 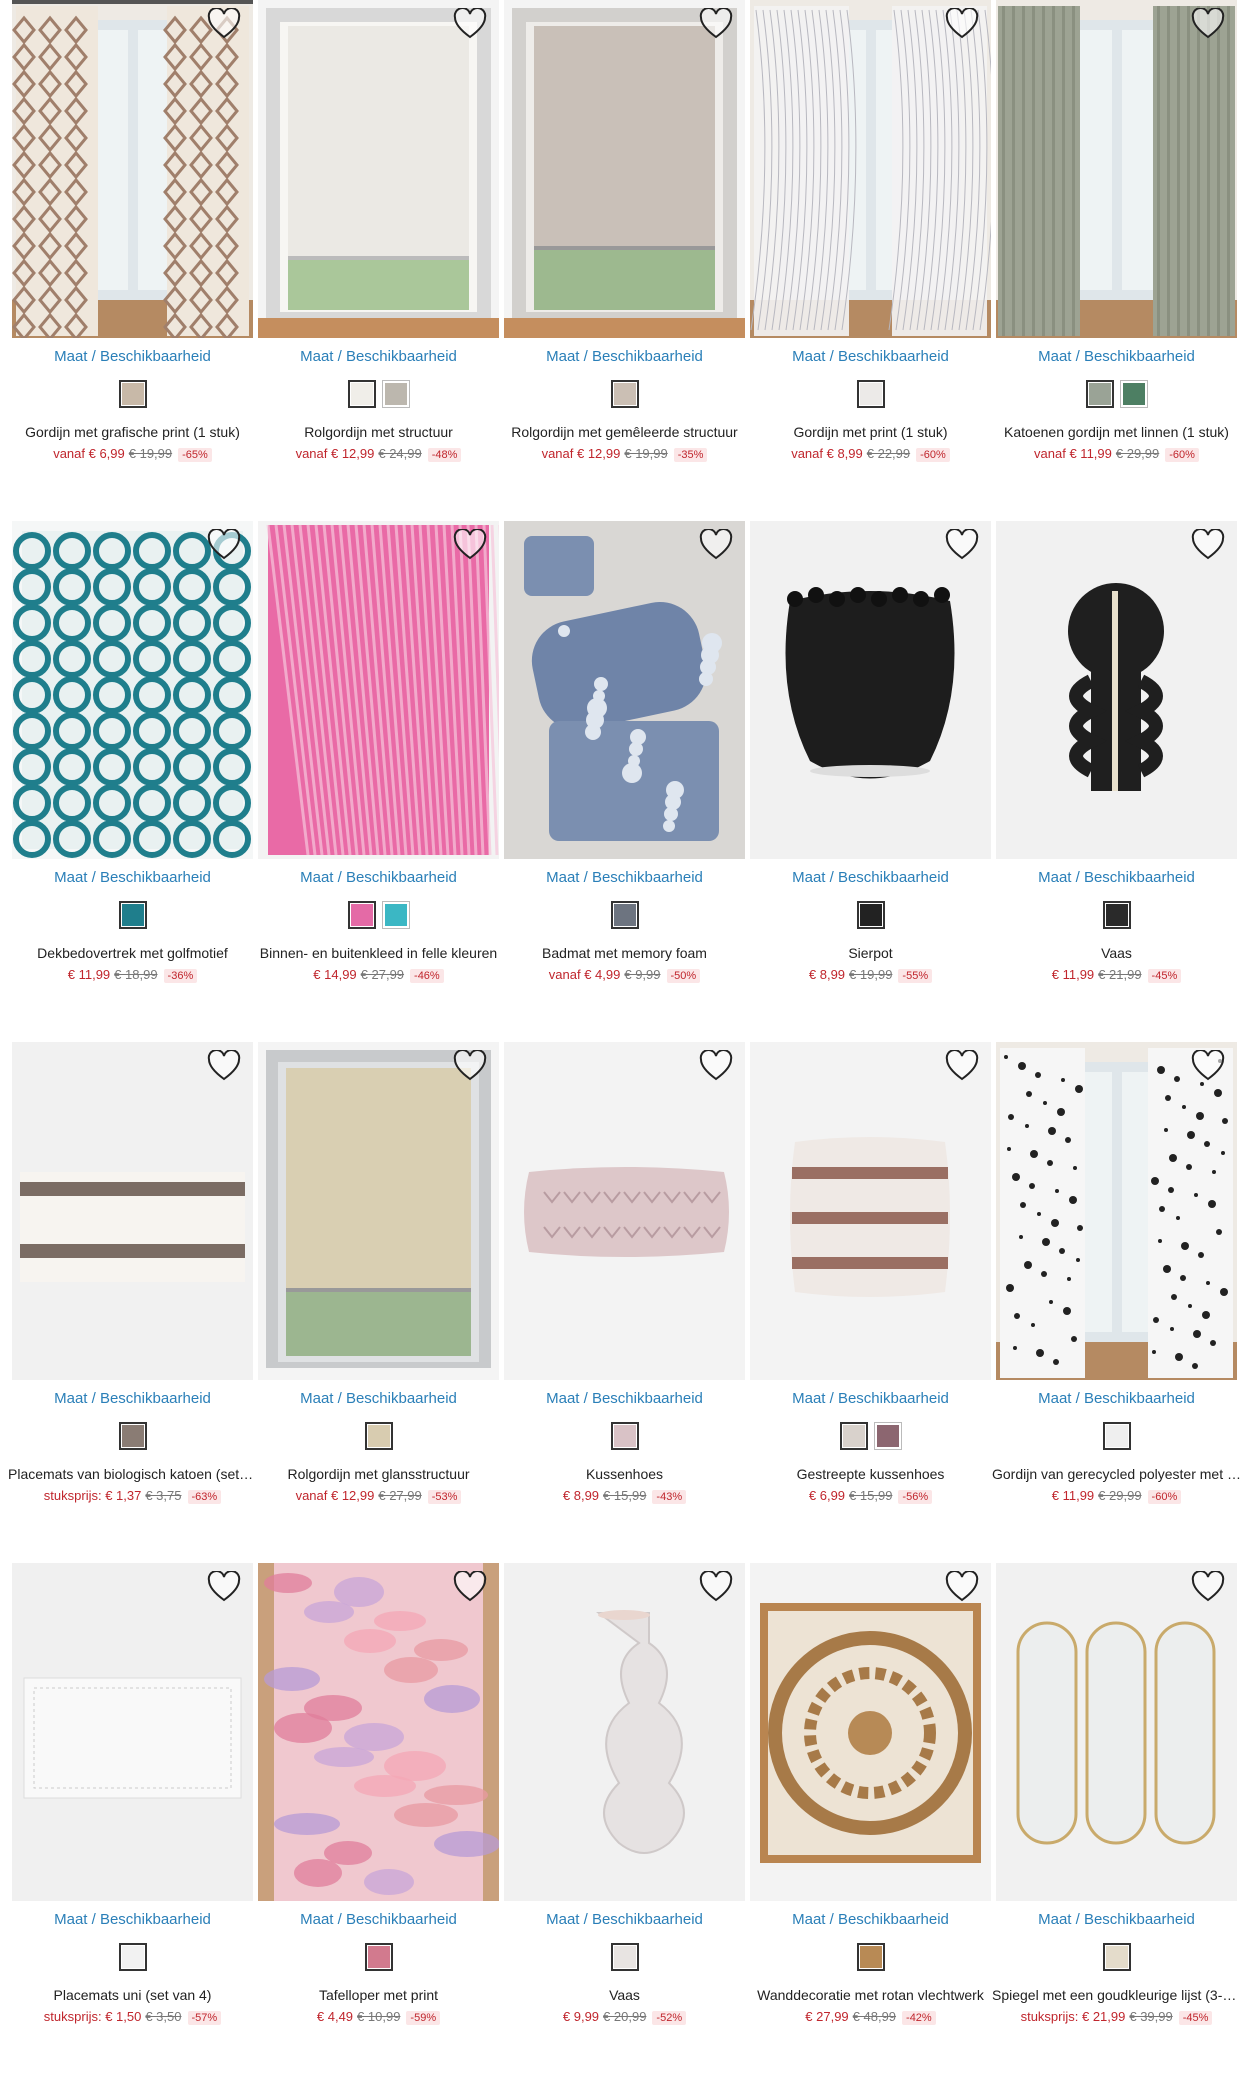 I want to click on product-name: Sierpot, so click(x=870, y=953).